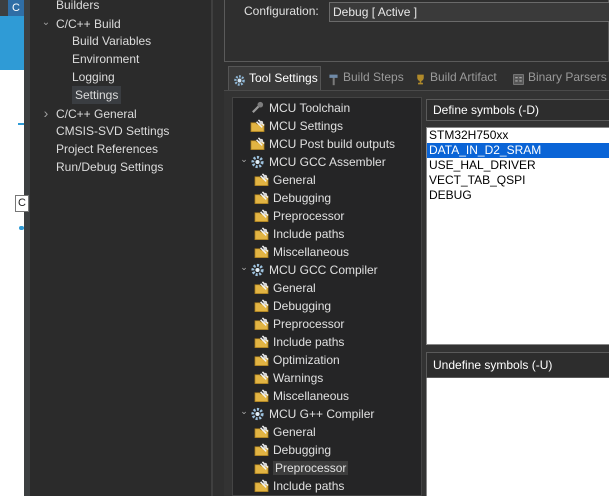 Image resolution: width=609 pixels, height=496 pixels. I want to click on undefine-symbols-header: Undefine symbols (-U), so click(517, 365).